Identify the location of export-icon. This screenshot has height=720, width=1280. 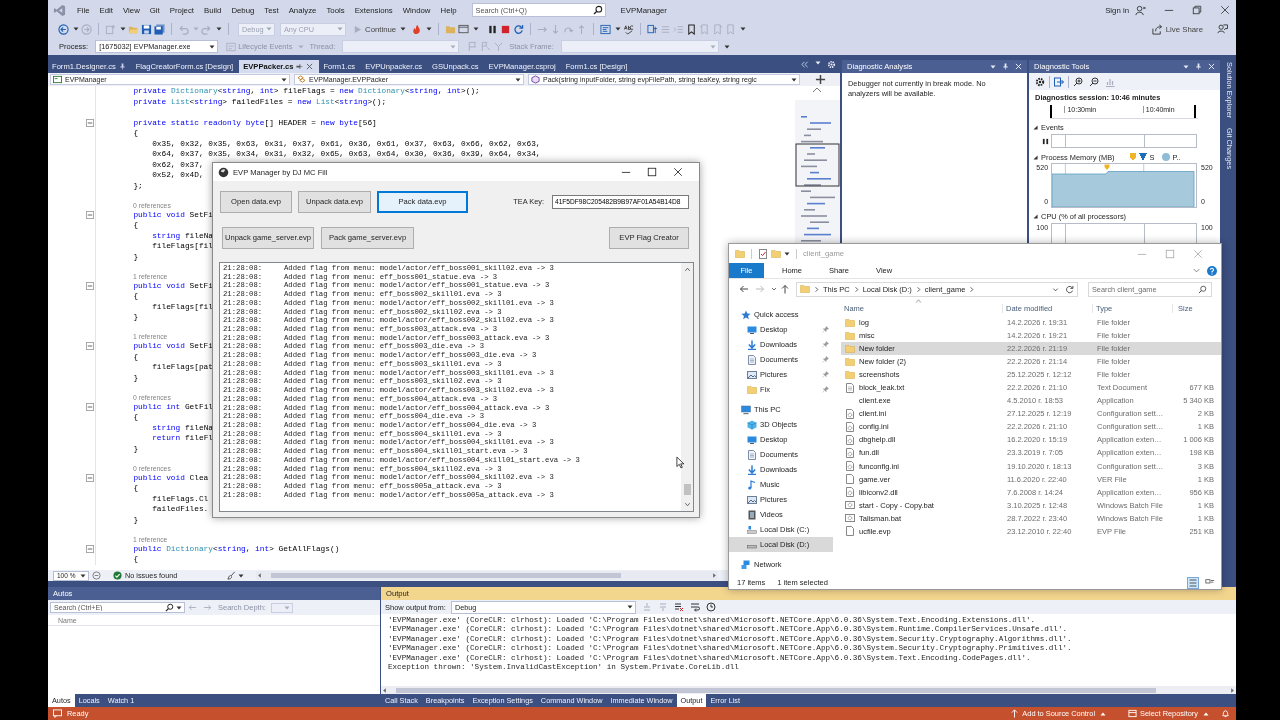
(1059, 81).